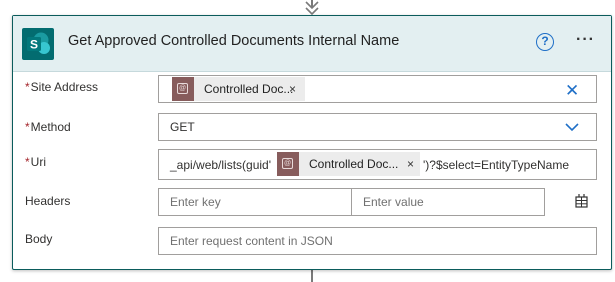 Image resolution: width=615 pixels, height=282 pixels. I want to click on help-icon: ?, so click(545, 42).